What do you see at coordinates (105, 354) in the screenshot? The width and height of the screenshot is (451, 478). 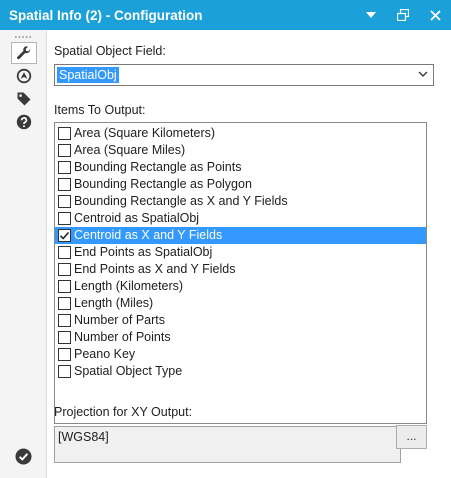 I see `list-item-label: Peano Key` at bounding box center [105, 354].